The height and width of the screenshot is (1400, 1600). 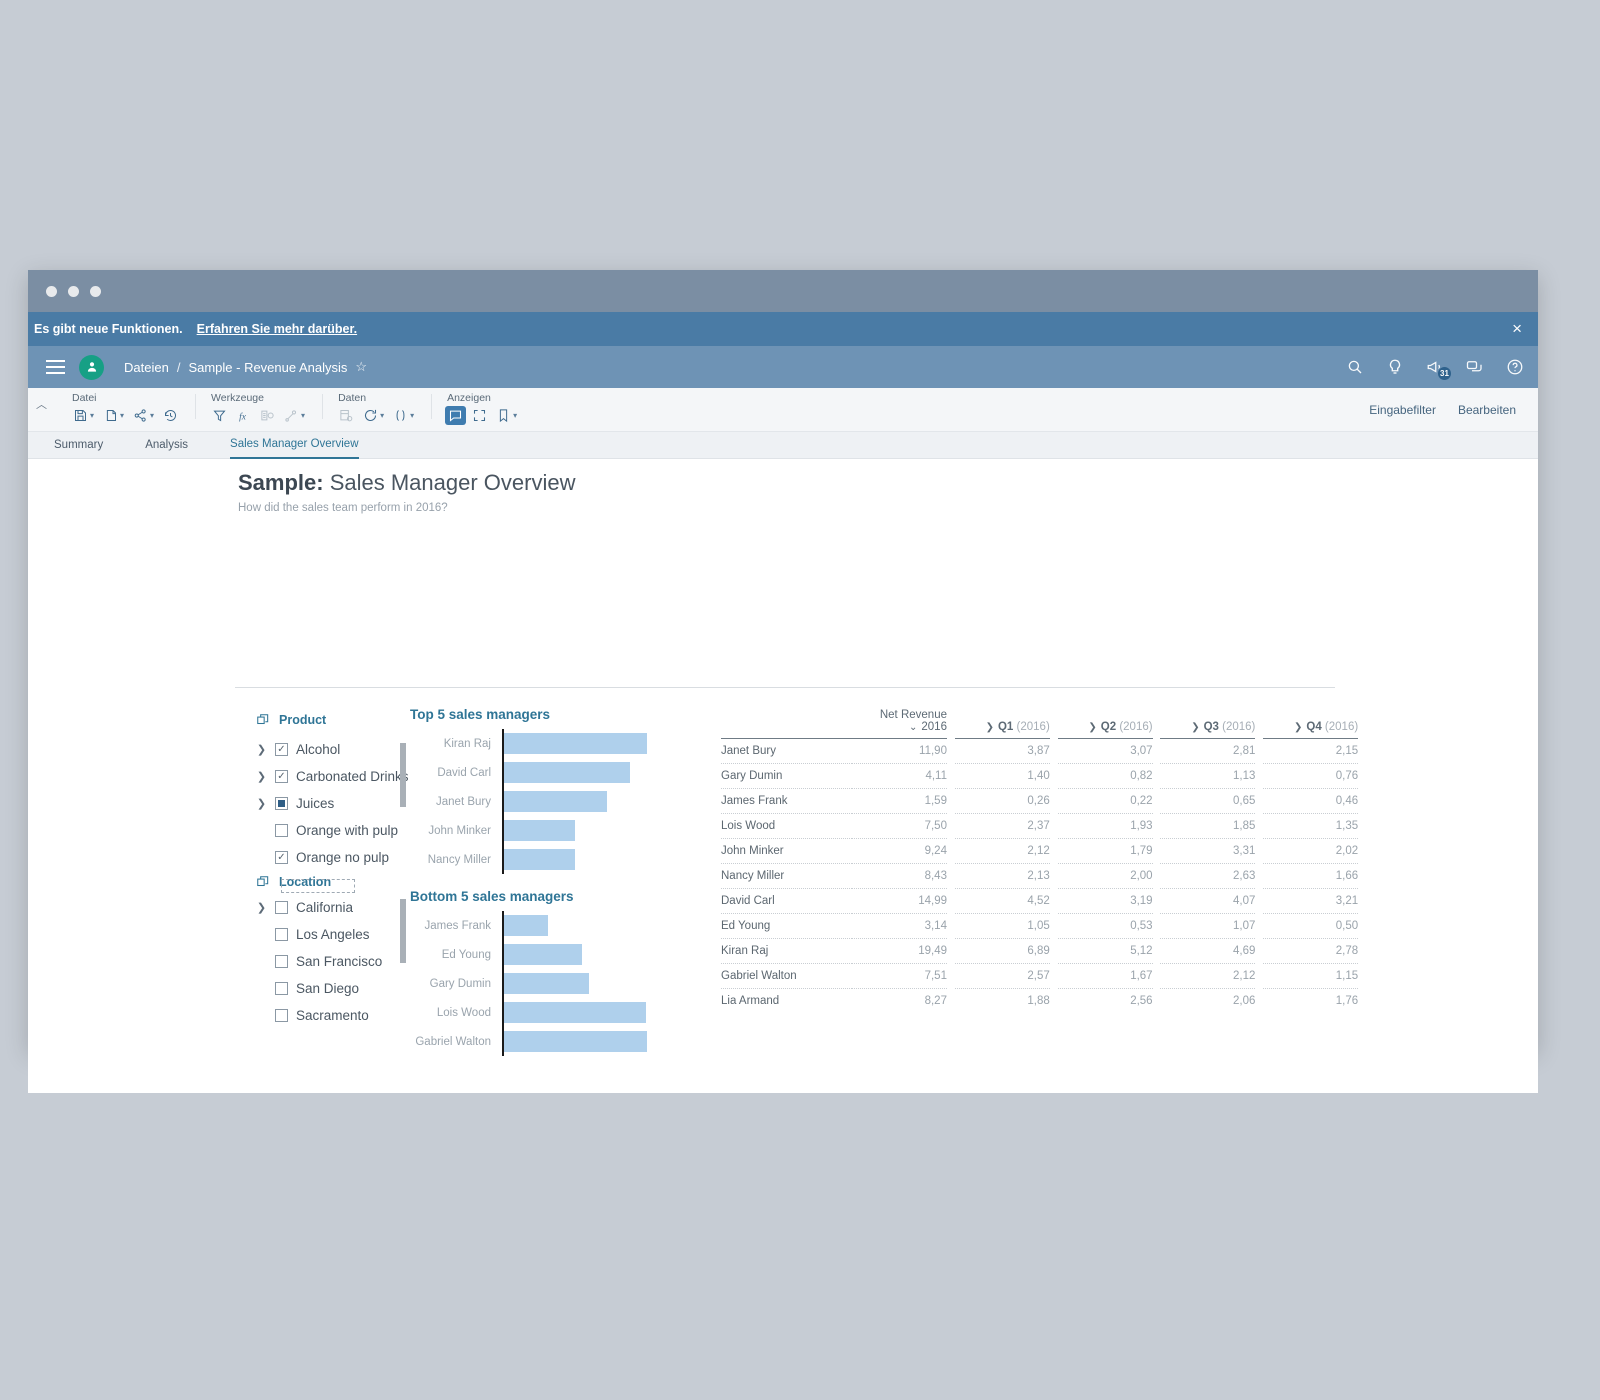 What do you see at coordinates (1043, 1001) in the screenshot?
I see `table-row: Lia Armand 8,27 1,88 2,56 2,06 1,76` at bounding box center [1043, 1001].